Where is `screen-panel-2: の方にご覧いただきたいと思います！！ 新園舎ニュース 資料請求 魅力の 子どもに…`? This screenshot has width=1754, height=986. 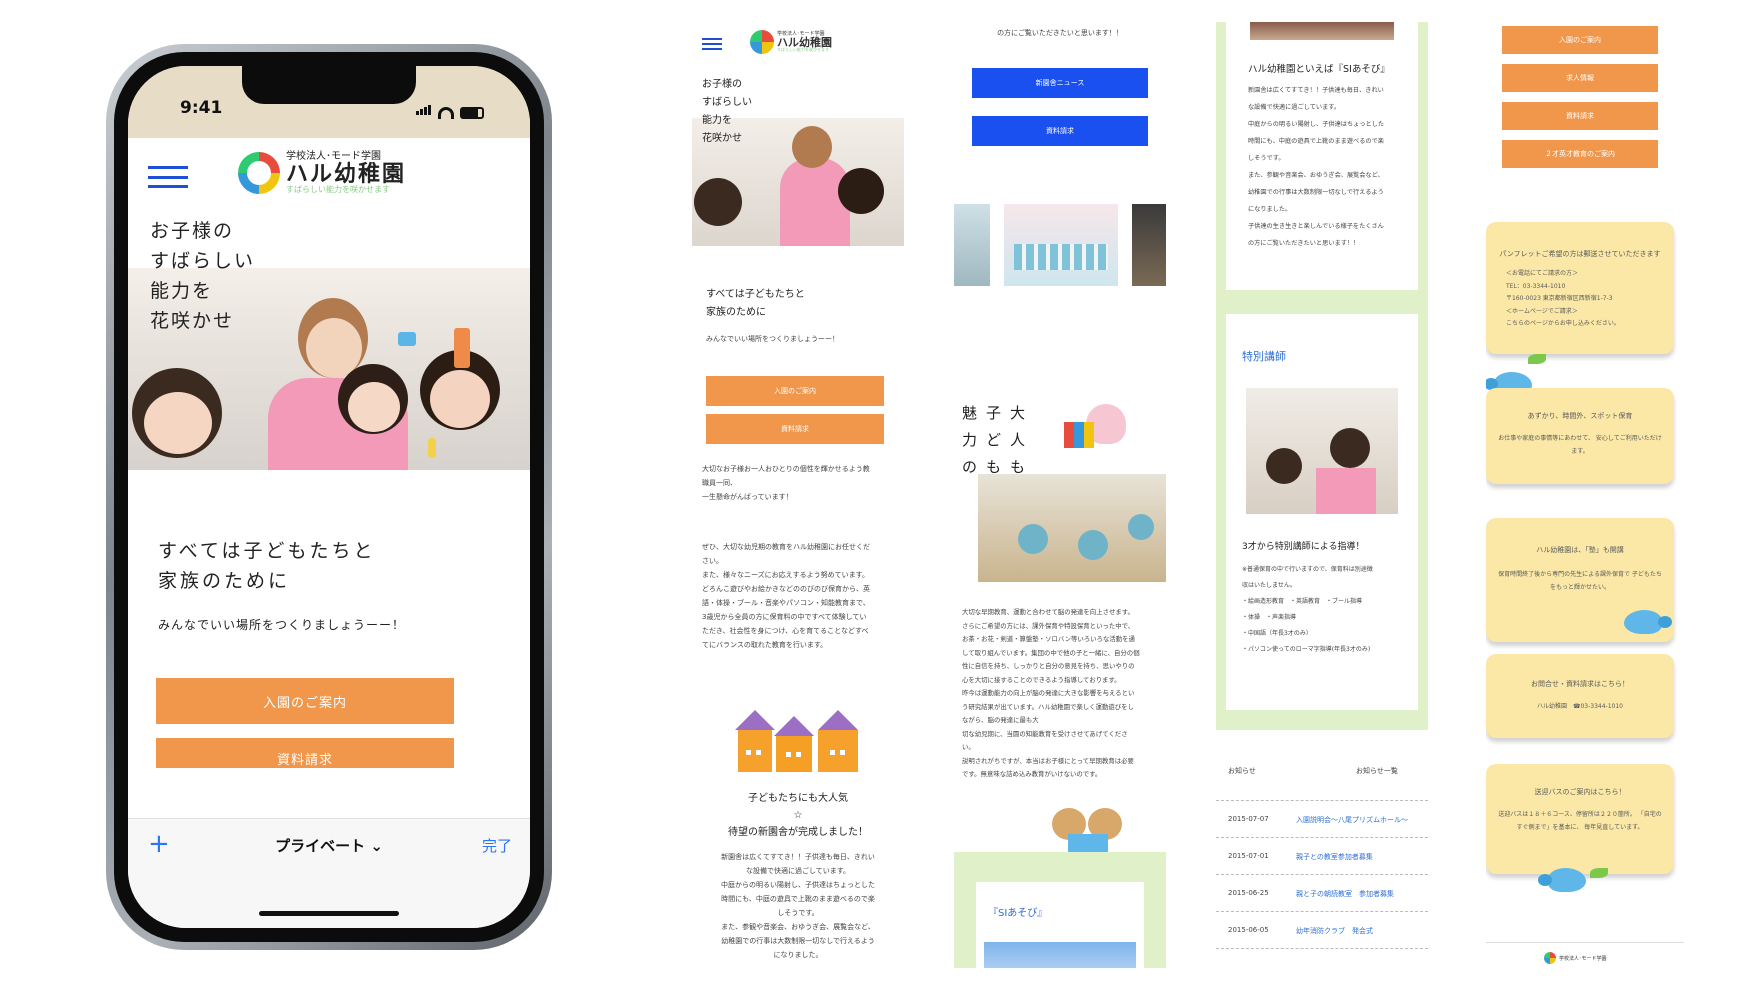 screen-panel-2: の方にご覧いただきたいと思います！！ 新園舎ニュース 資料請求 魅力の 子どもに… is located at coordinates (1060, 495).